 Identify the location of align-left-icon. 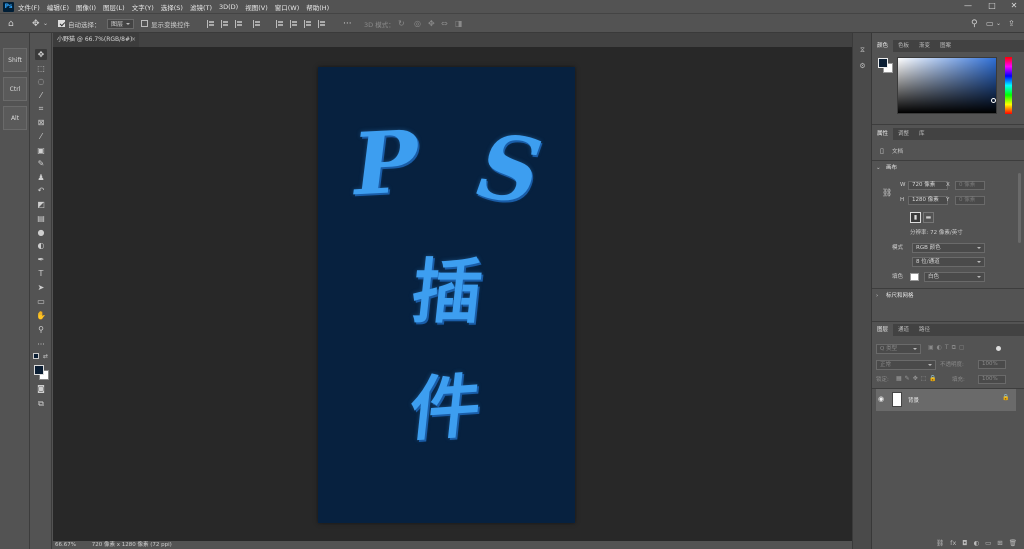
(257, 24).